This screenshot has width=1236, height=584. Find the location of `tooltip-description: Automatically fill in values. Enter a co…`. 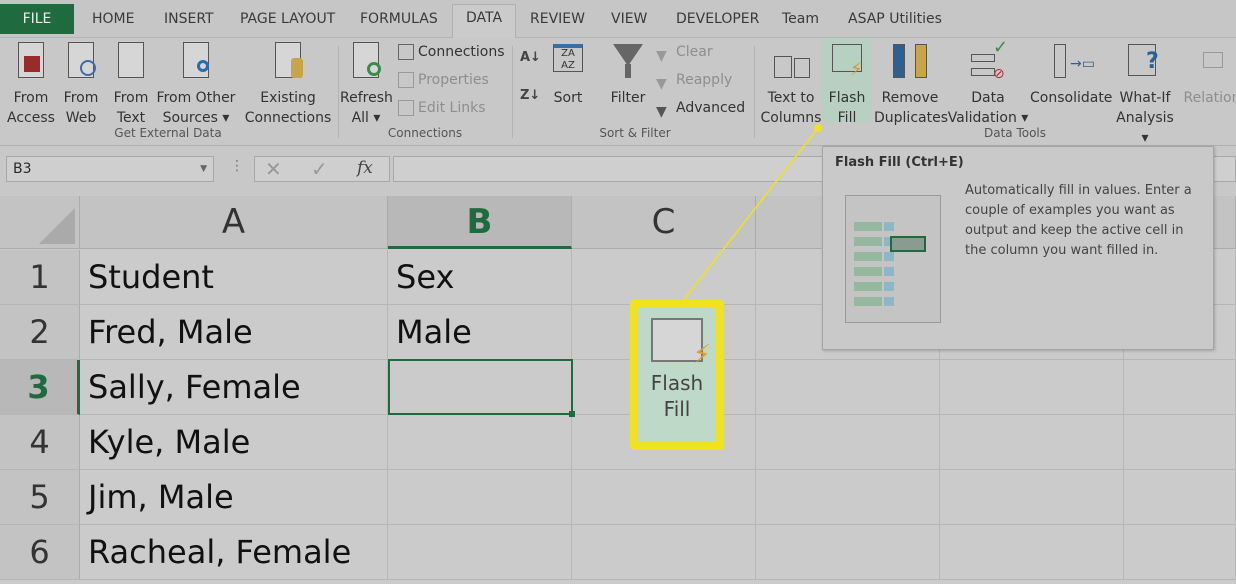

tooltip-description: Automatically fill in values. Enter a co… is located at coordinates (1078, 220).